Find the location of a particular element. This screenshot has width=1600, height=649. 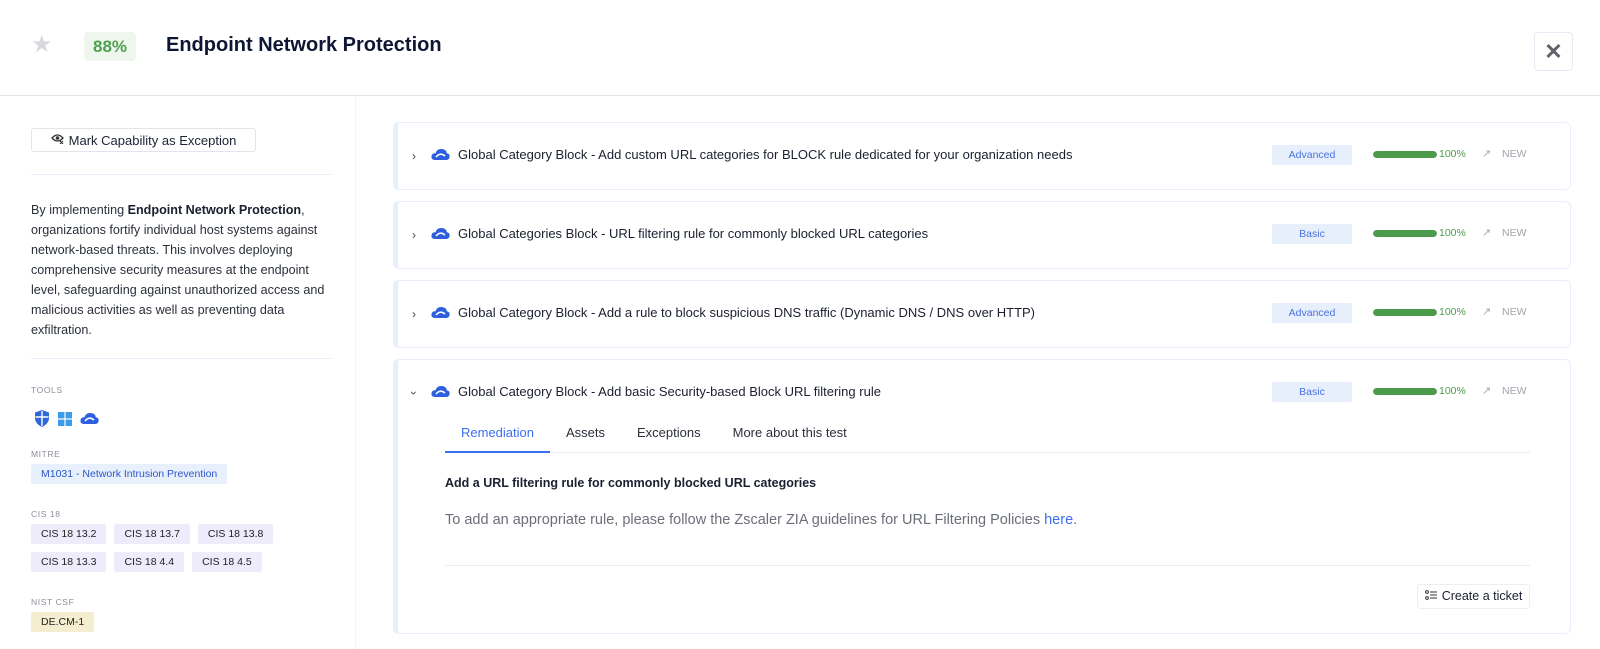

star-icon: ★ is located at coordinates (42, 45).